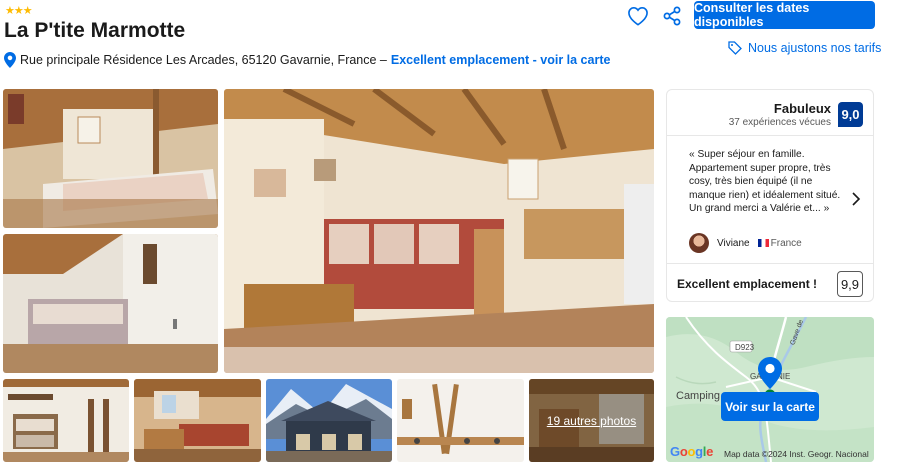 This screenshot has height=471, width=900. I want to click on price-match-label: Nous ajustons nos tarifs, so click(815, 48).